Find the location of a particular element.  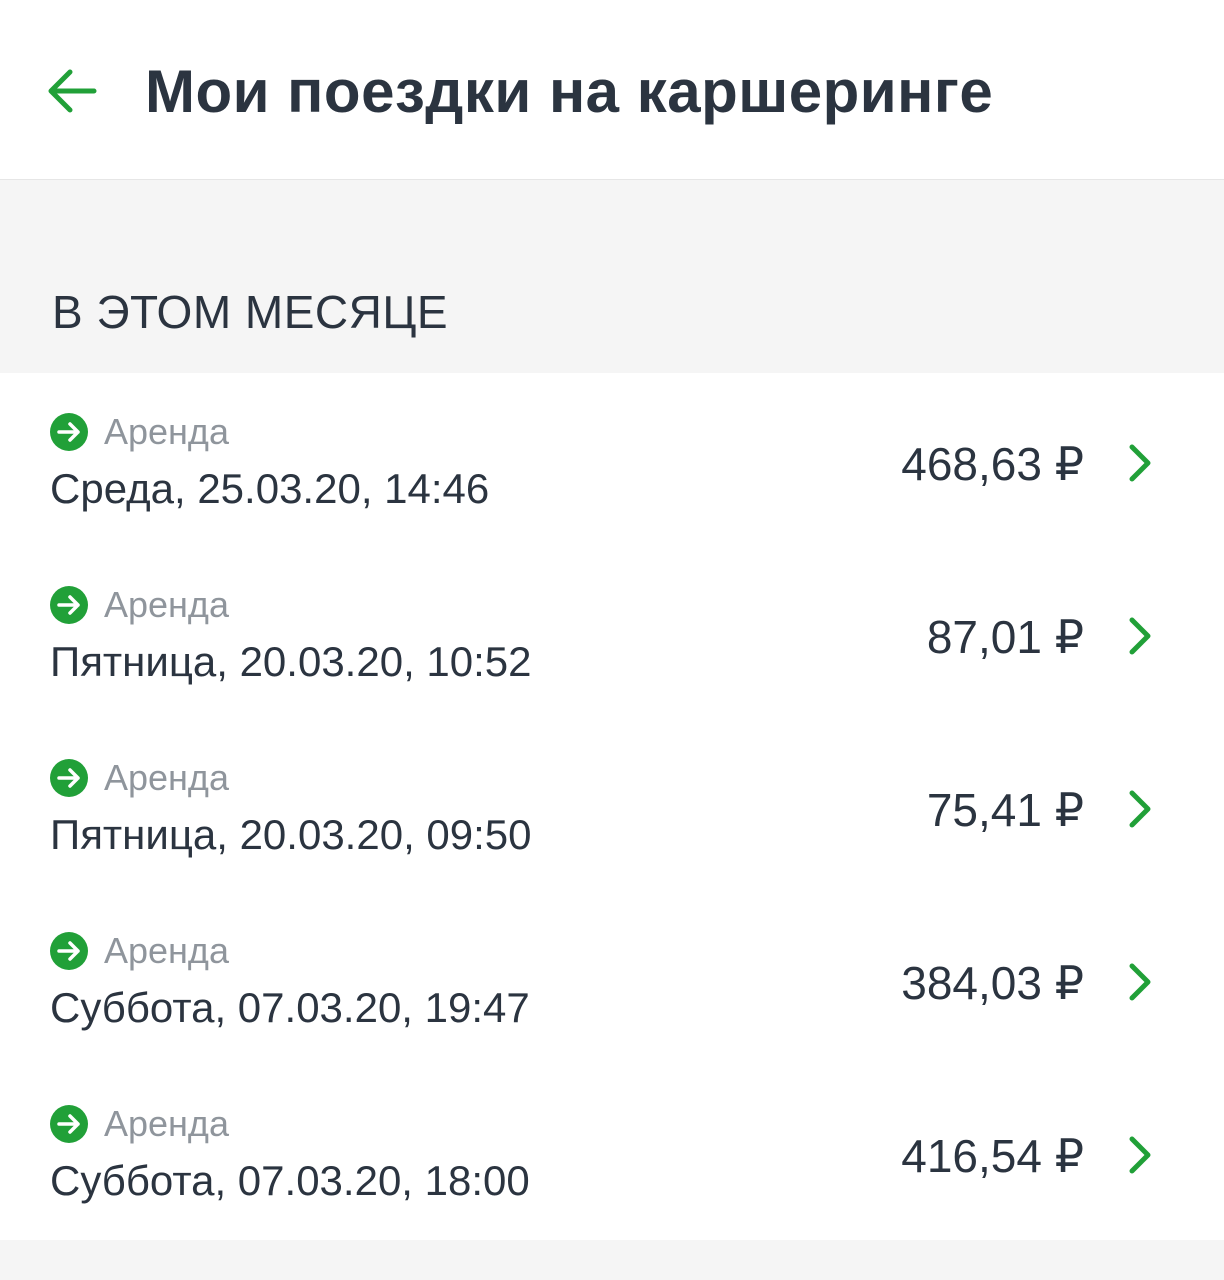

page-title: Мои поездки на каршеринге is located at coordinates (569, 91).